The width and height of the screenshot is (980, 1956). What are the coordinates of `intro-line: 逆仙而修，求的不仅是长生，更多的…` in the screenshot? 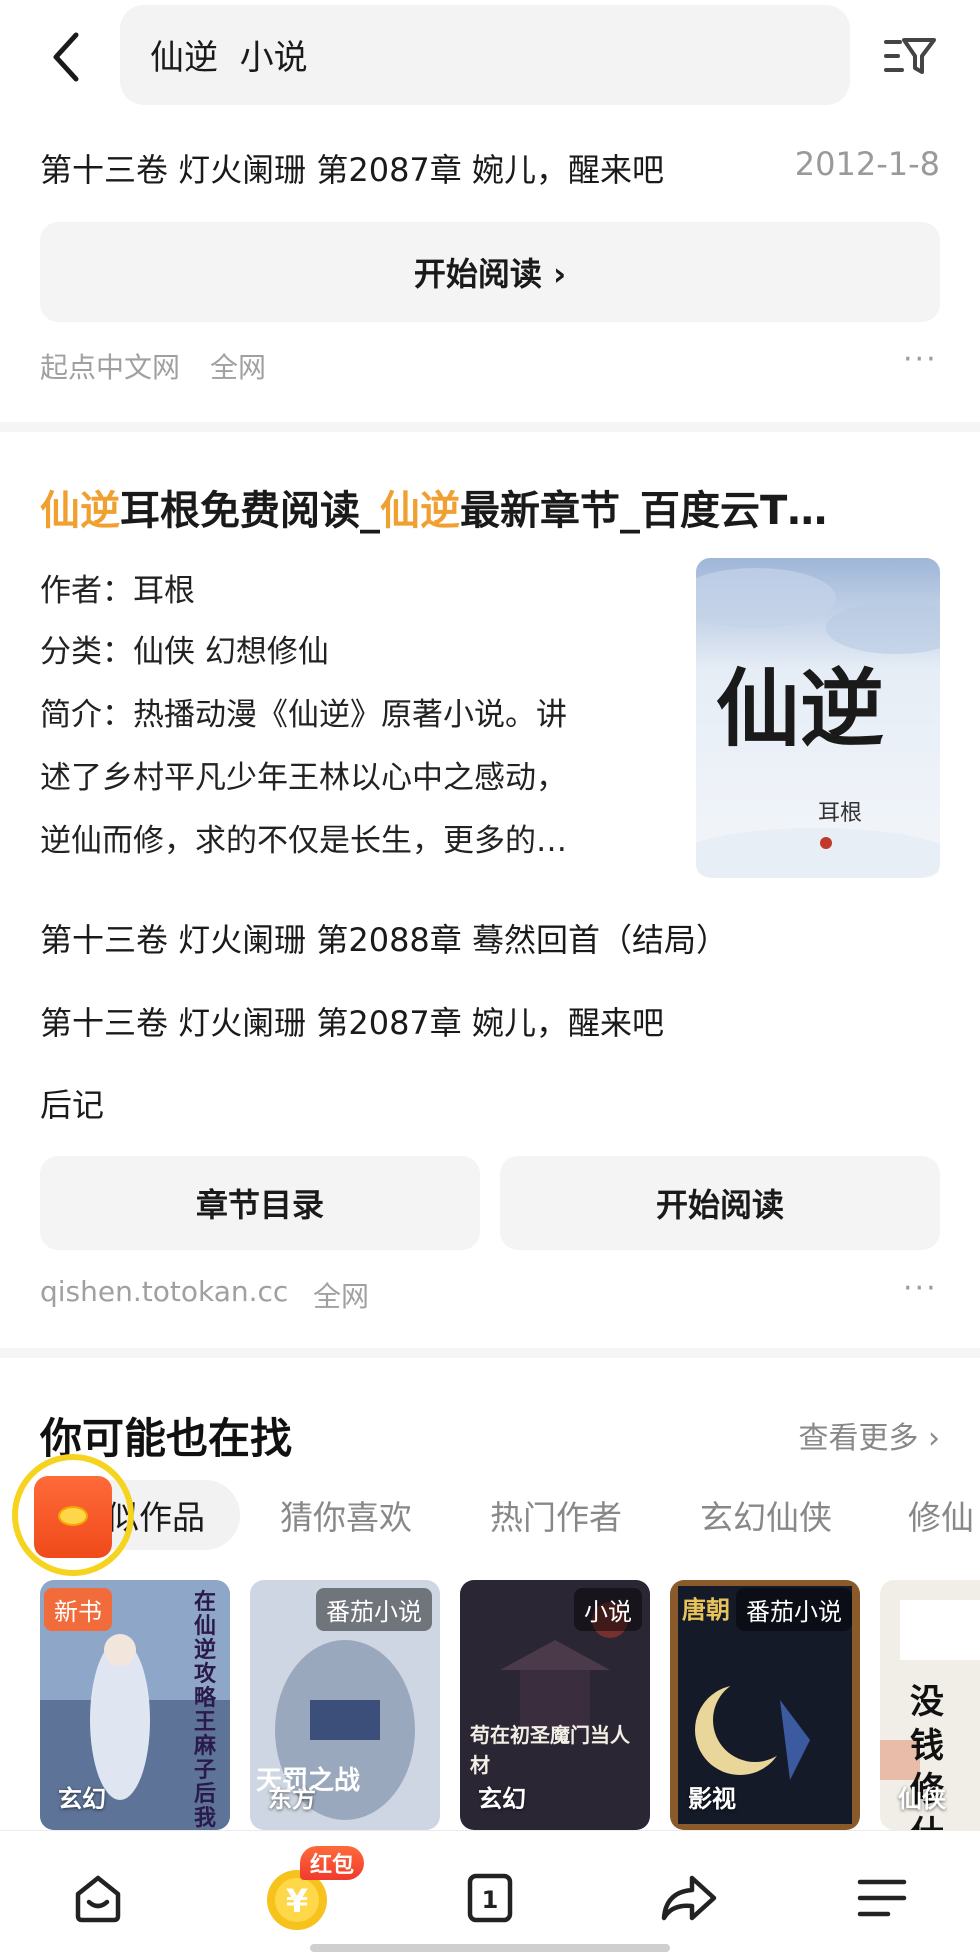 It's located at (303, 841).